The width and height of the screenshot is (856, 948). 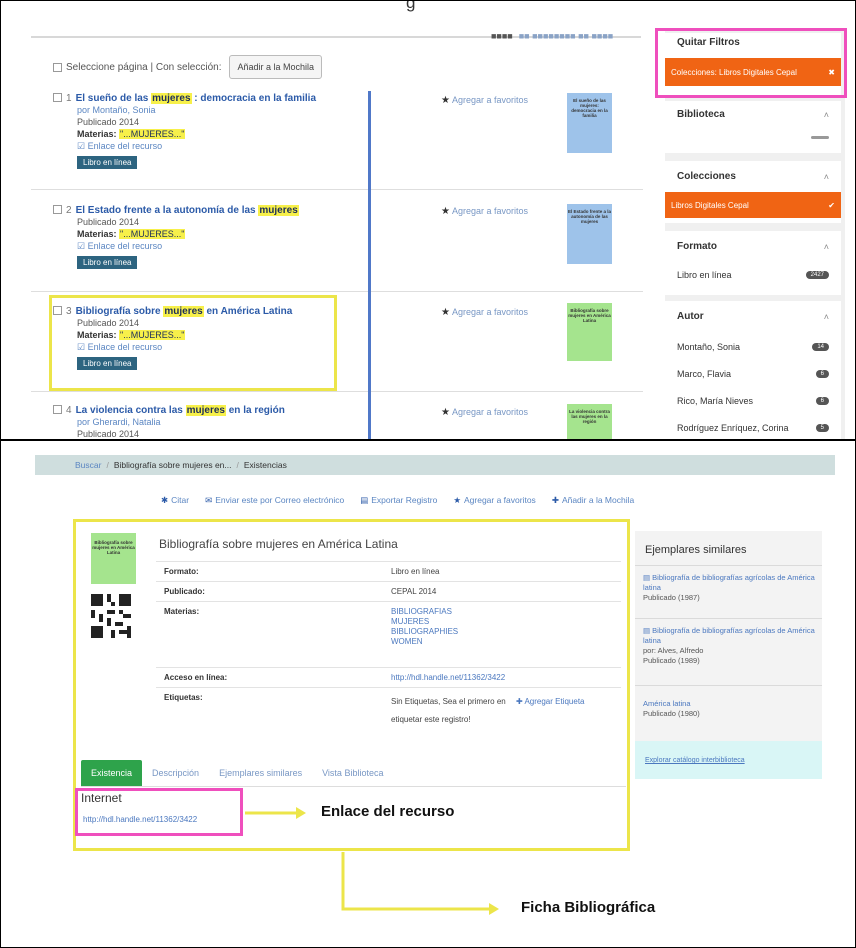 What do you see at coordinates (701, 114) in the screenshot?
I see `facet-heading: Biblioteca` at bounding box center [701, 114].